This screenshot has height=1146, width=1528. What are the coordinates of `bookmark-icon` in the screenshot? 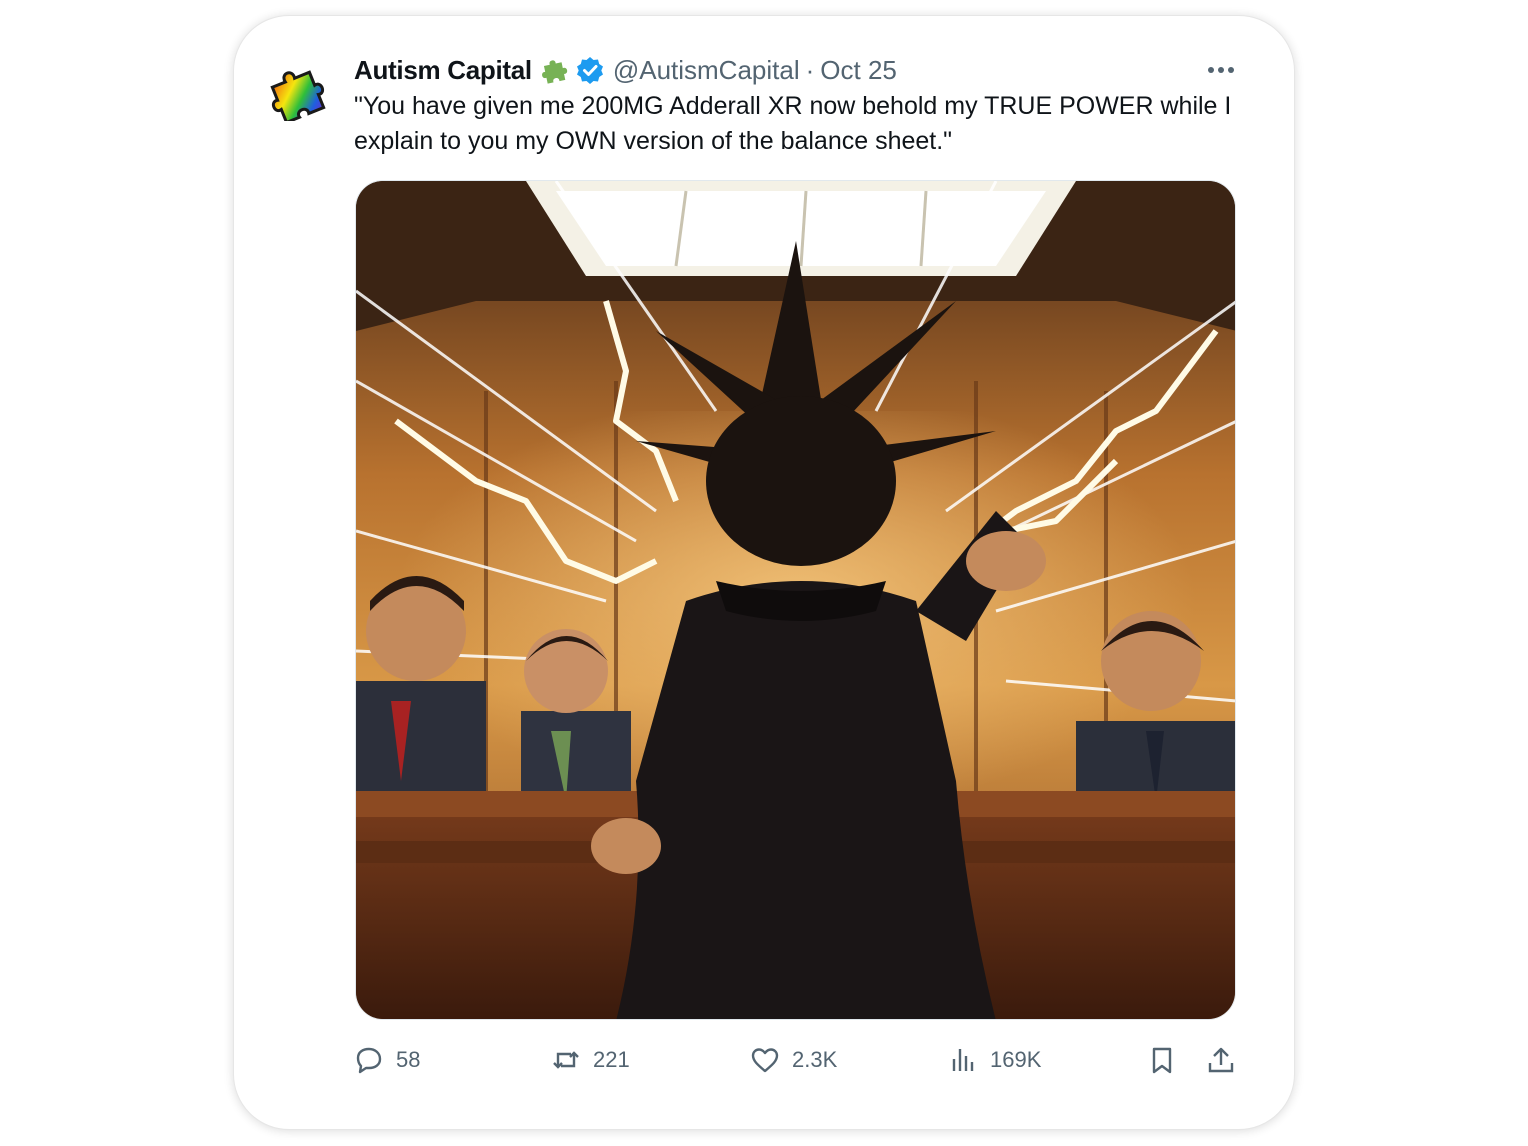 It's located at (1162, 1060).